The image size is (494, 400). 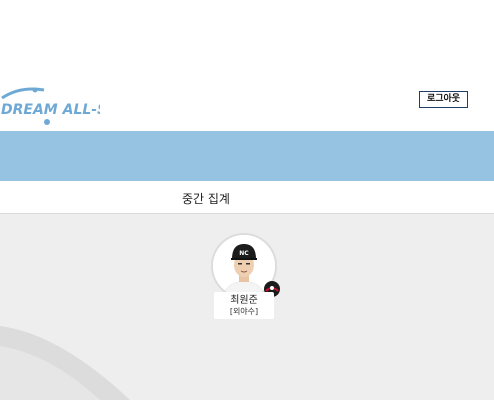 I want to click on dream-all-star-logo: DREAM ALL-STAR, so click(x=50, y=105).